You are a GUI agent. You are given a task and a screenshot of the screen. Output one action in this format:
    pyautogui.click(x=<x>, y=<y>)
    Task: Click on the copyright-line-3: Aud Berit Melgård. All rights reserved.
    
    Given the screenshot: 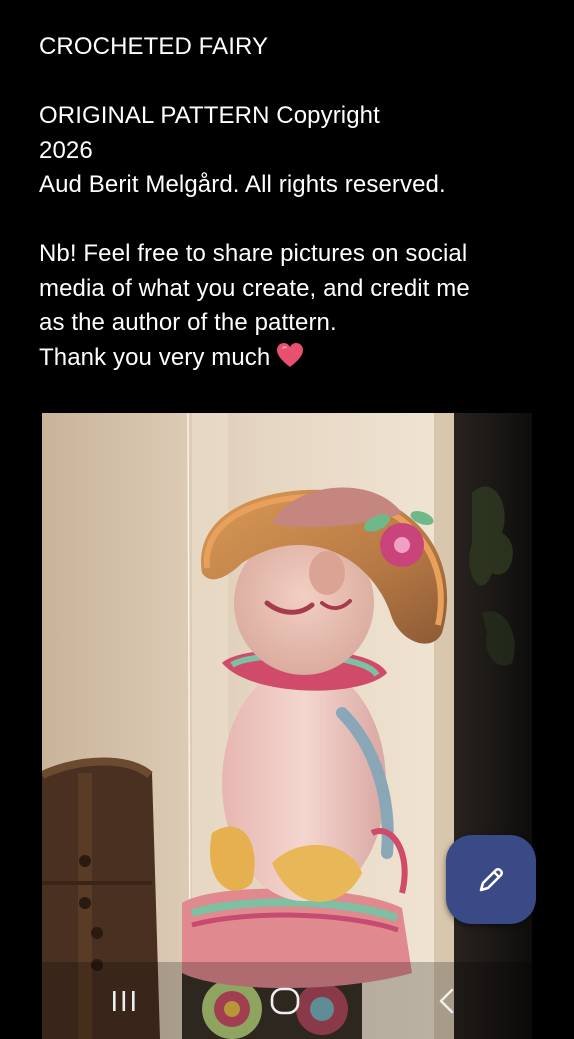 What is the action you would take?
    pyautogui.click(x=242, y=184)
    